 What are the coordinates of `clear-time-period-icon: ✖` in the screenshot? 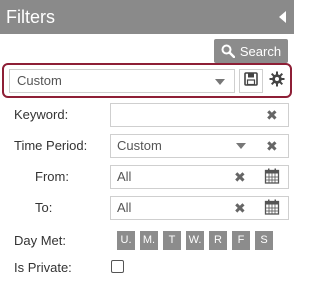 It's located at (272, 146).